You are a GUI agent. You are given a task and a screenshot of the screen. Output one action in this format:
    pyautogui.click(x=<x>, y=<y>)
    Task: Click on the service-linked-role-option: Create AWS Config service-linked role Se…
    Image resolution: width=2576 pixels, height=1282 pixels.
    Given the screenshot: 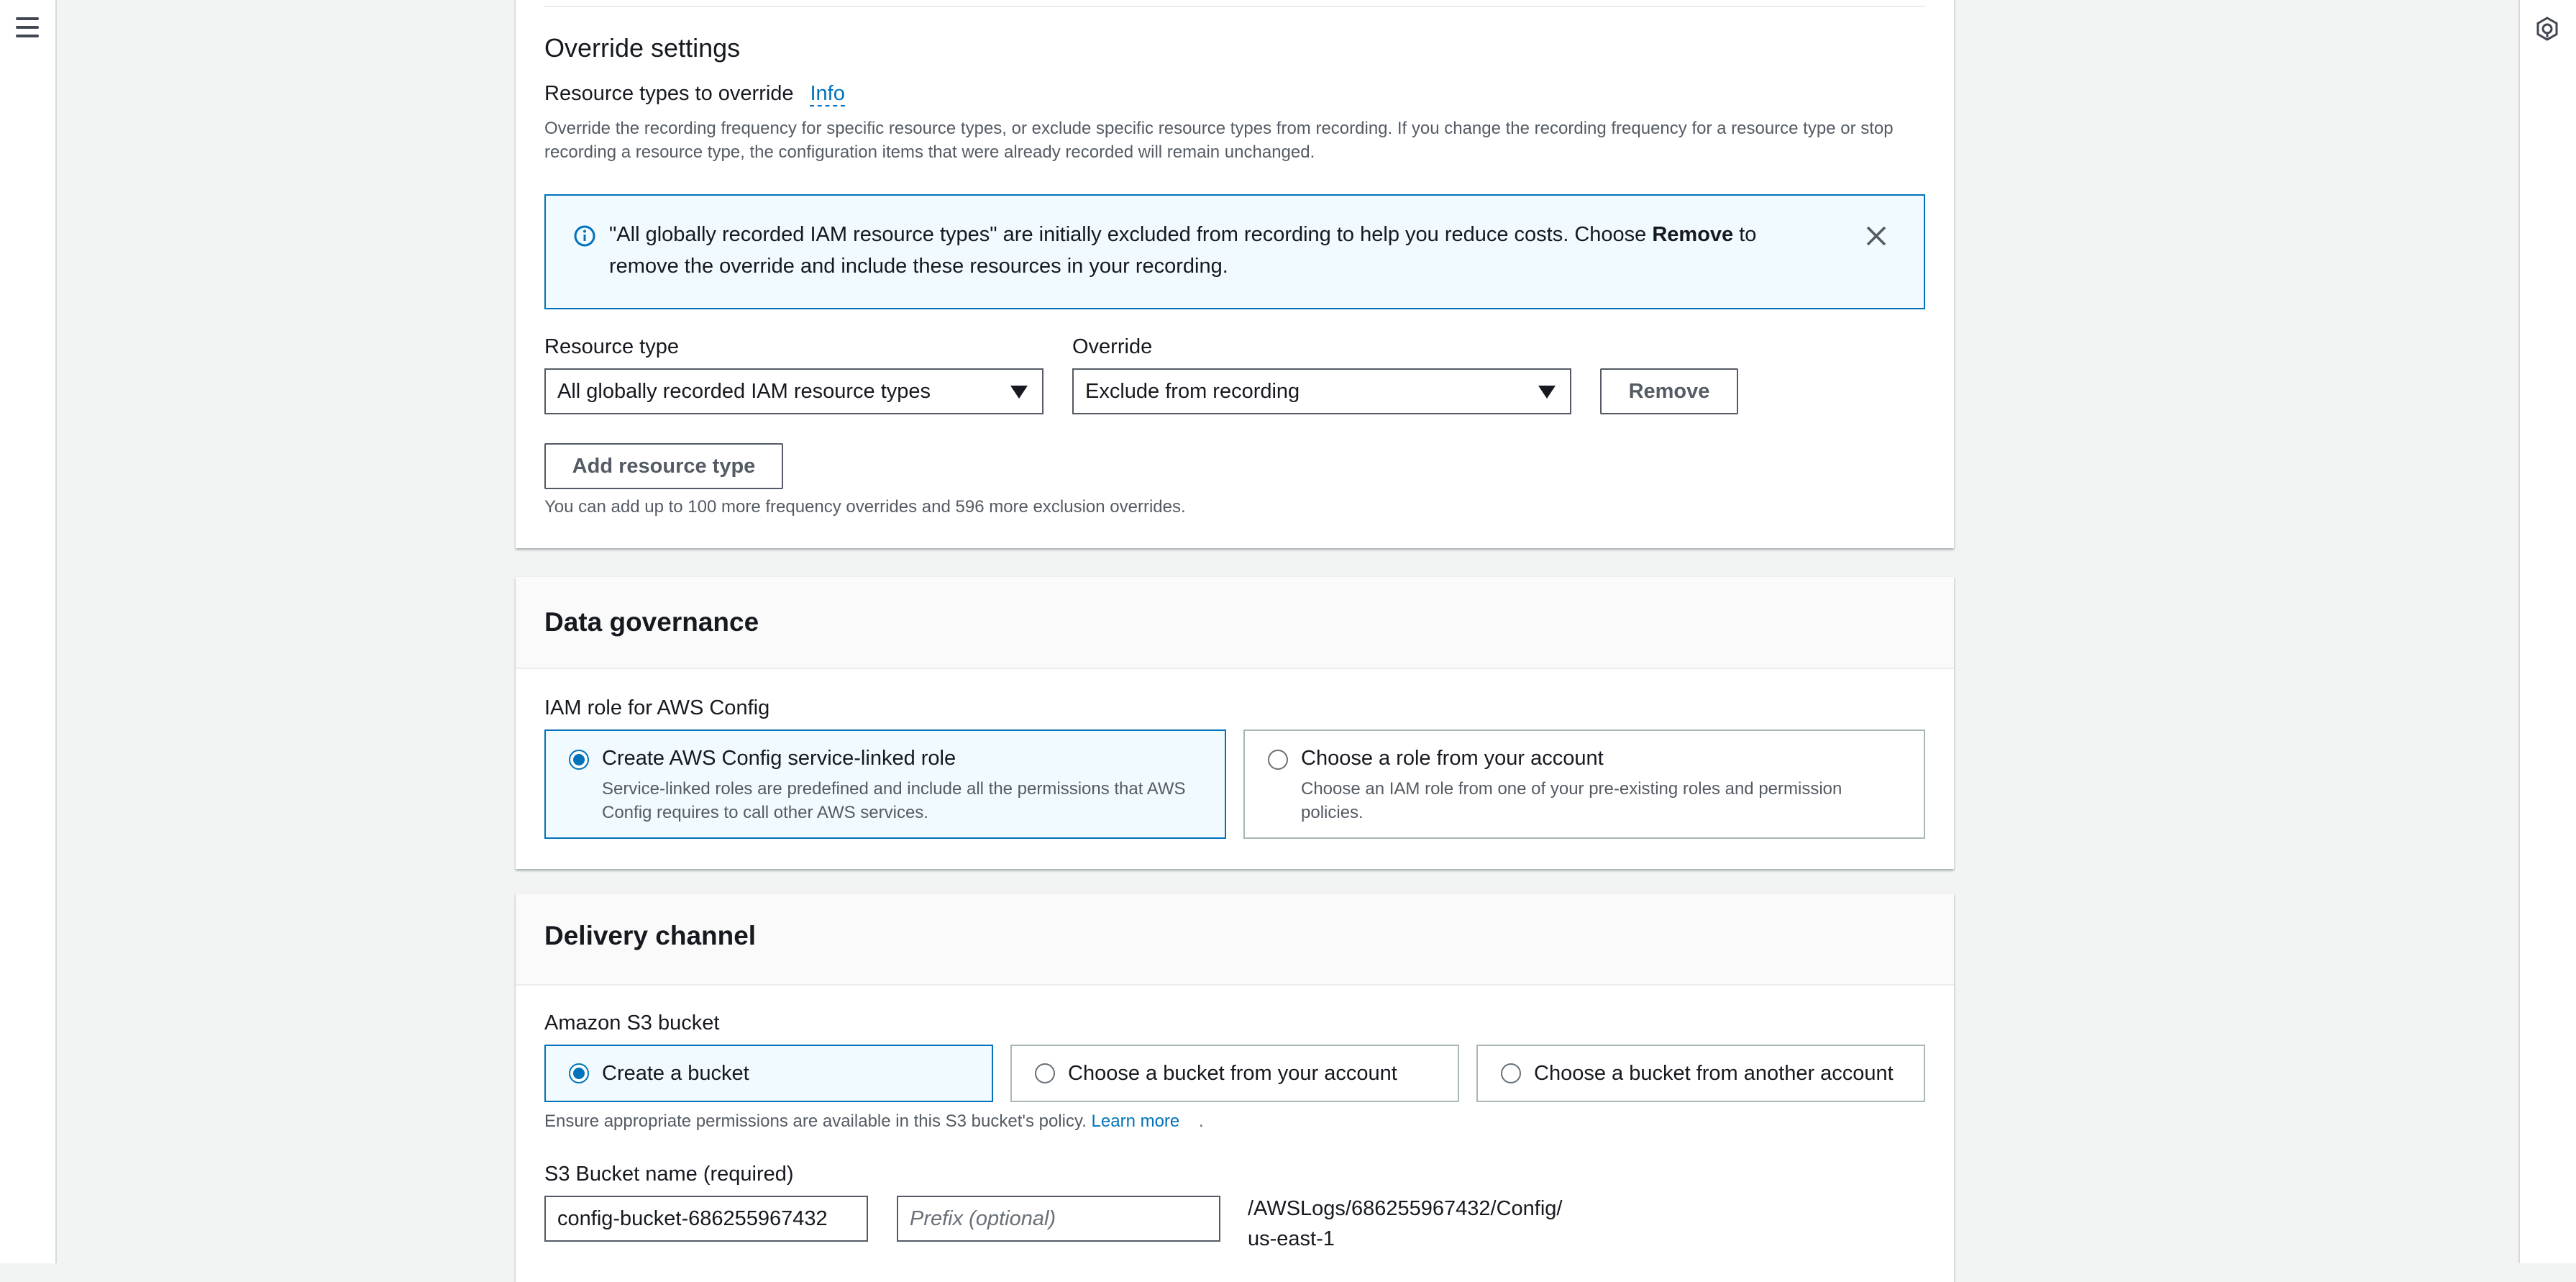 What is the action you would take?
    pyautogui.click(x=885, y=784)
    